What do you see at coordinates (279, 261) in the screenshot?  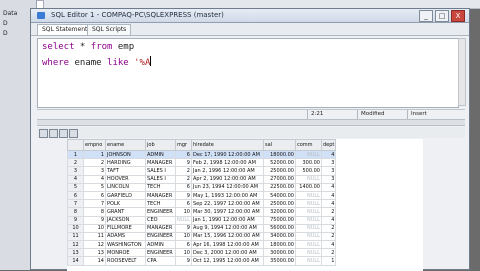 I see `grid-cell: 35000.00` at bounding box center [279, 261].